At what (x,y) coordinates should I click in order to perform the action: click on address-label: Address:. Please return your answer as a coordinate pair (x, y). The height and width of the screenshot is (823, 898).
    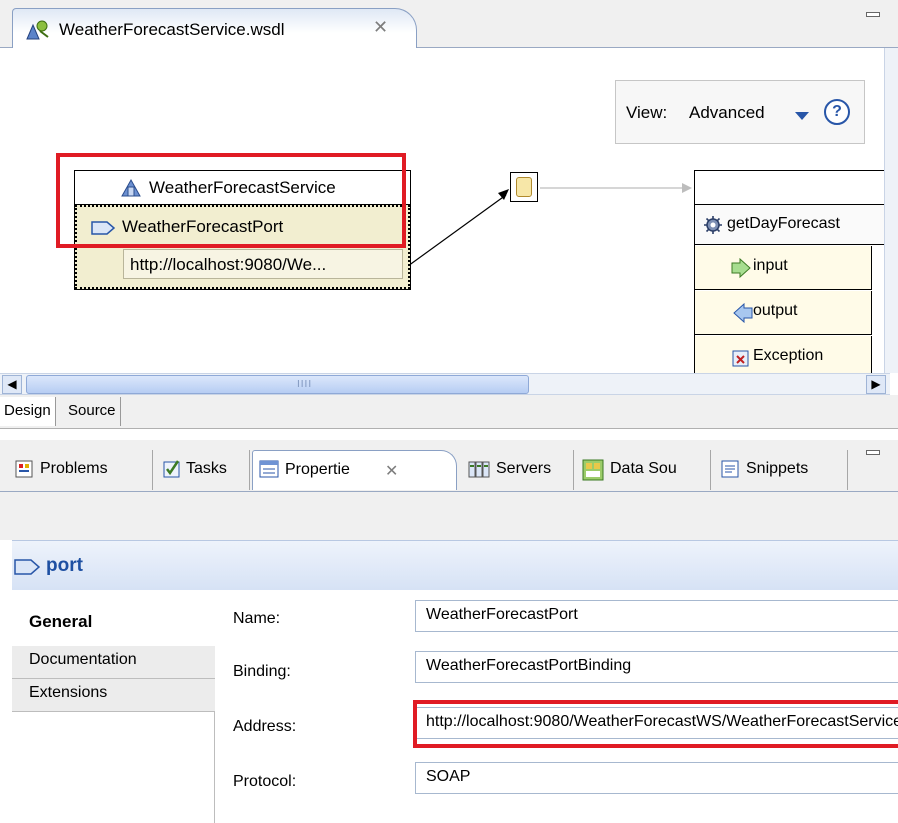
    Looking at the image, I should click on (265, 726).